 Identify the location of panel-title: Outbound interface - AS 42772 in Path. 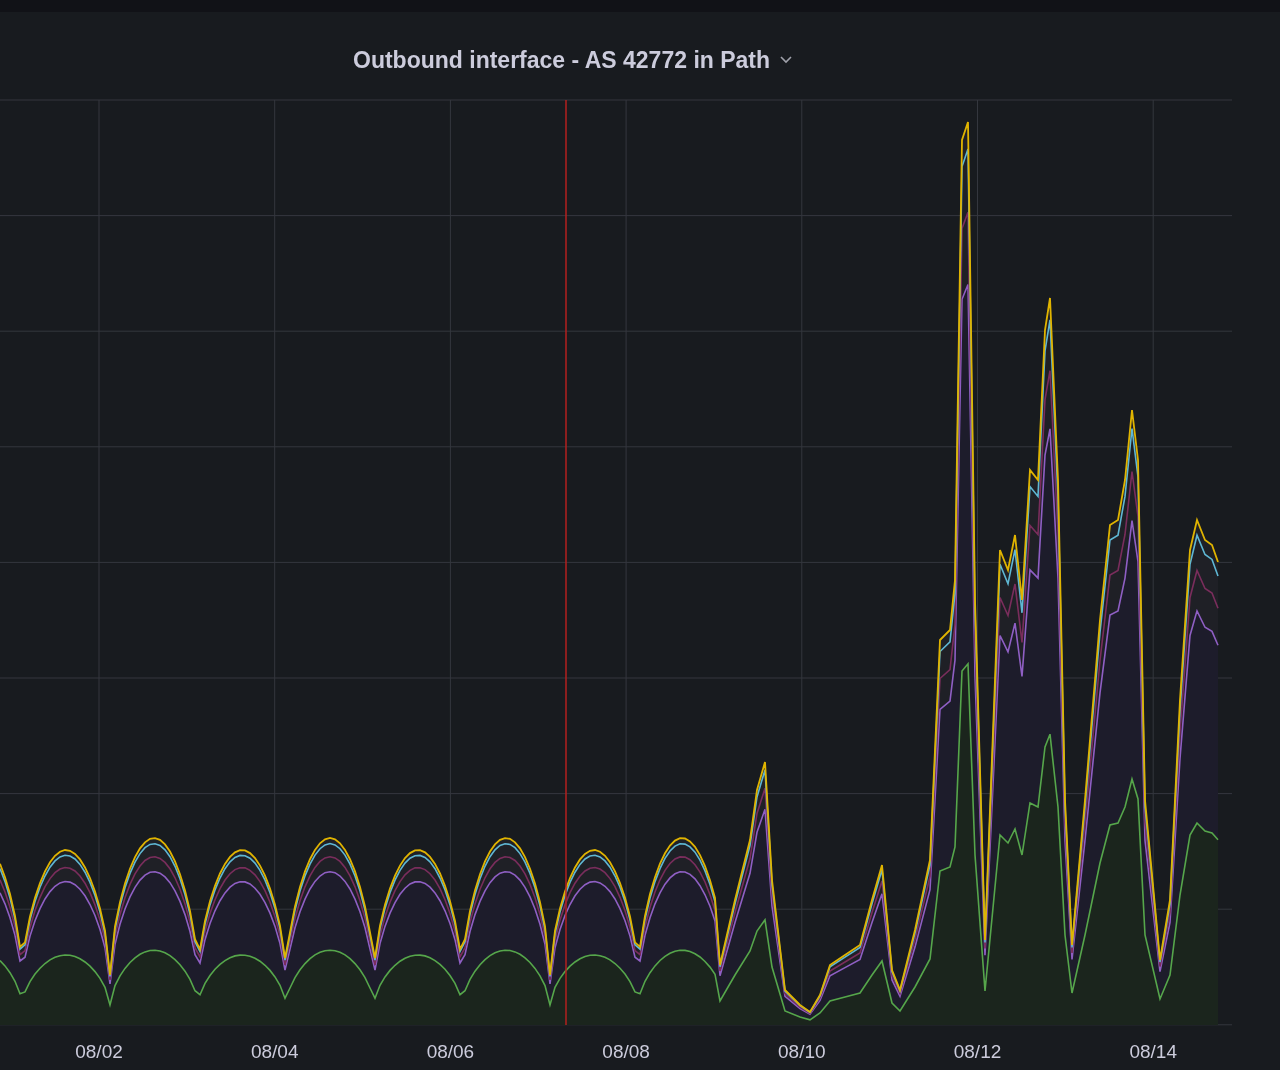
(573, 60).